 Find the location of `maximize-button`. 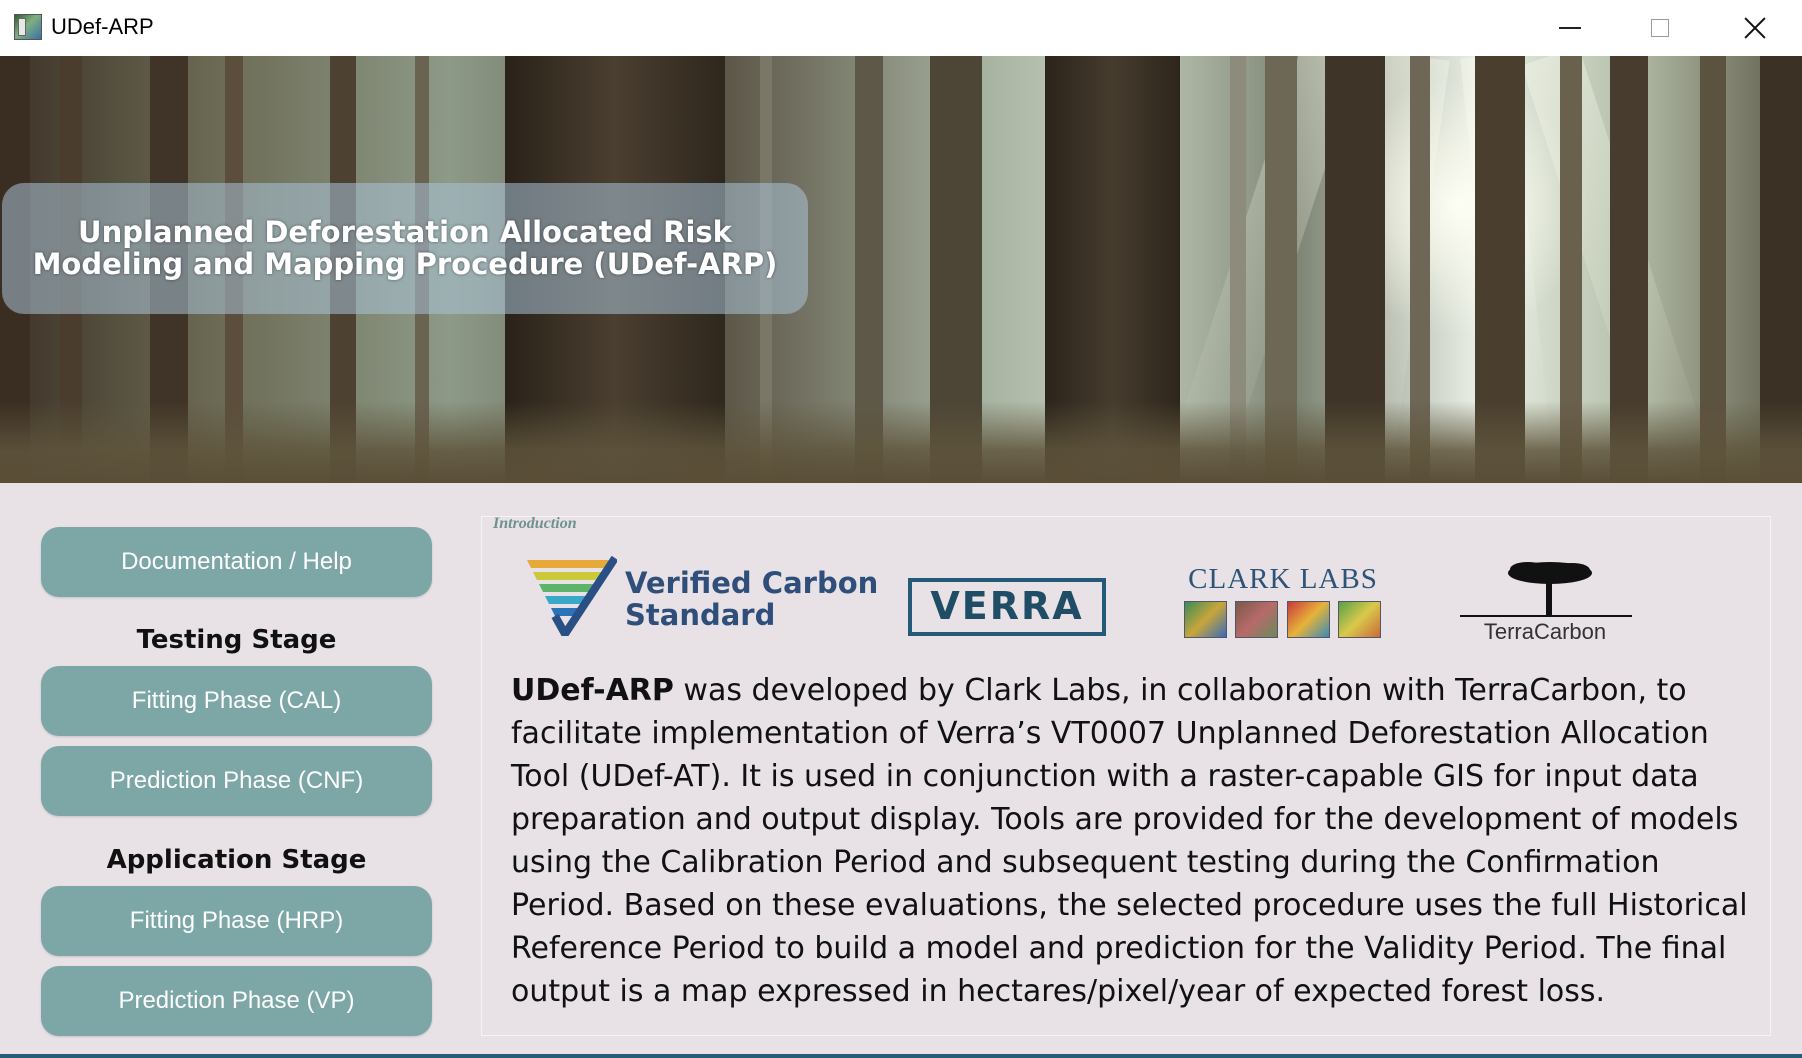

maximize-button is located at coordinates (1660, 28).